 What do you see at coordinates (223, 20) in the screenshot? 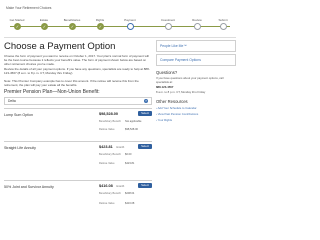
I see `step-submit: Submit` at bounding box center [223, 20].